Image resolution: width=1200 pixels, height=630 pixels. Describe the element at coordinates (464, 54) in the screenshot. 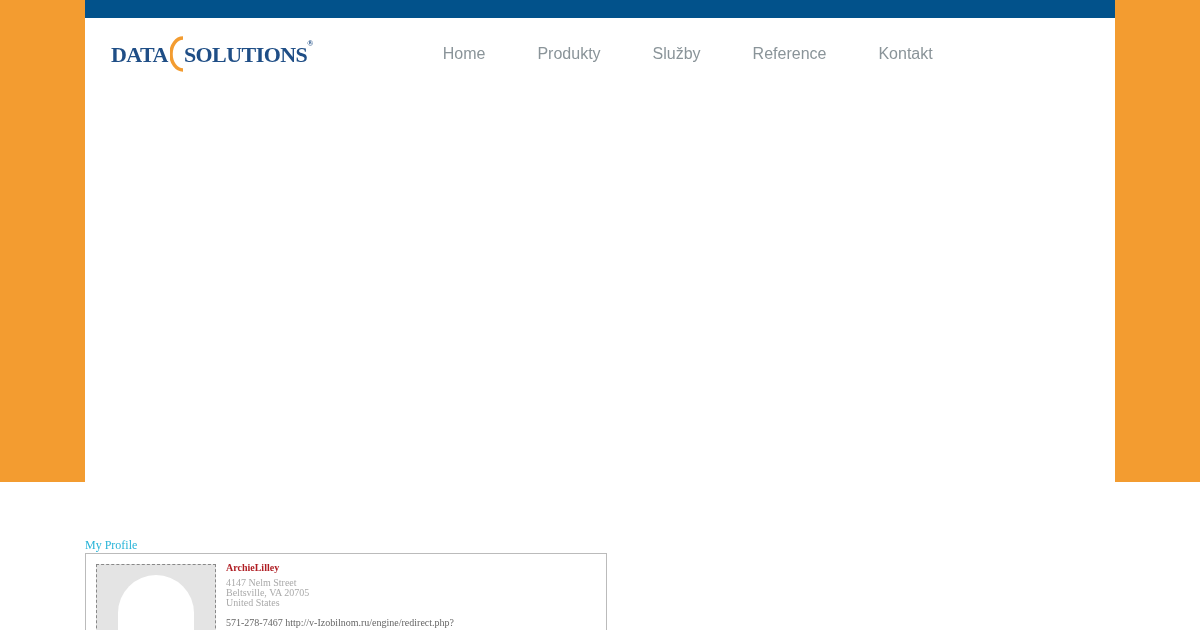

I see `nav-link: Home` at that location.